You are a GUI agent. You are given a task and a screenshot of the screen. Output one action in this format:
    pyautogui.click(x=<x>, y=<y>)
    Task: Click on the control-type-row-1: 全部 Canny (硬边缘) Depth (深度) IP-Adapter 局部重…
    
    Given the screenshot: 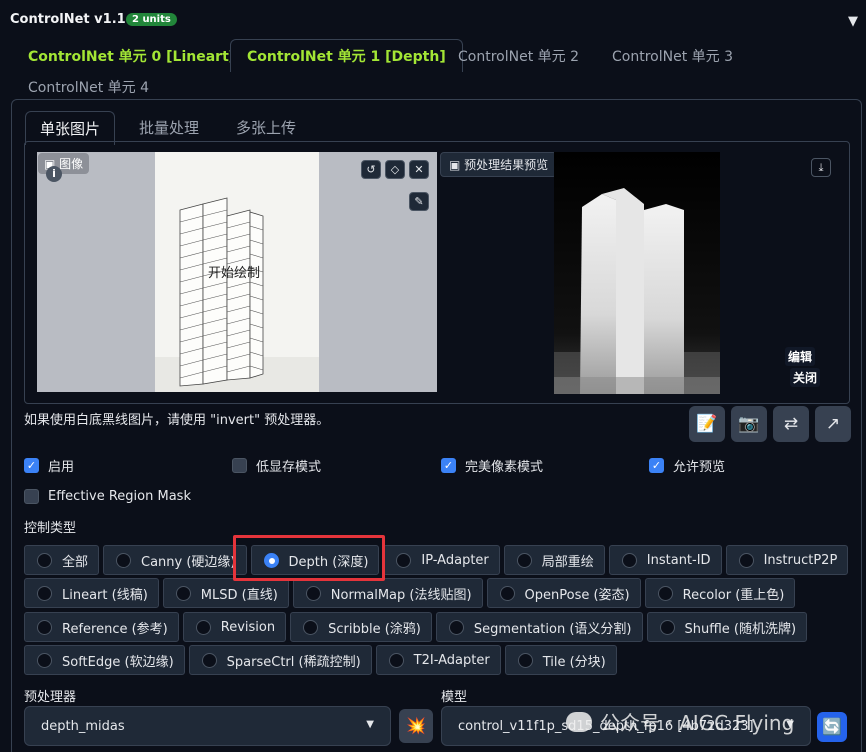 What is the action you would take?
    pyautogui.click(x=438, y=560)
    